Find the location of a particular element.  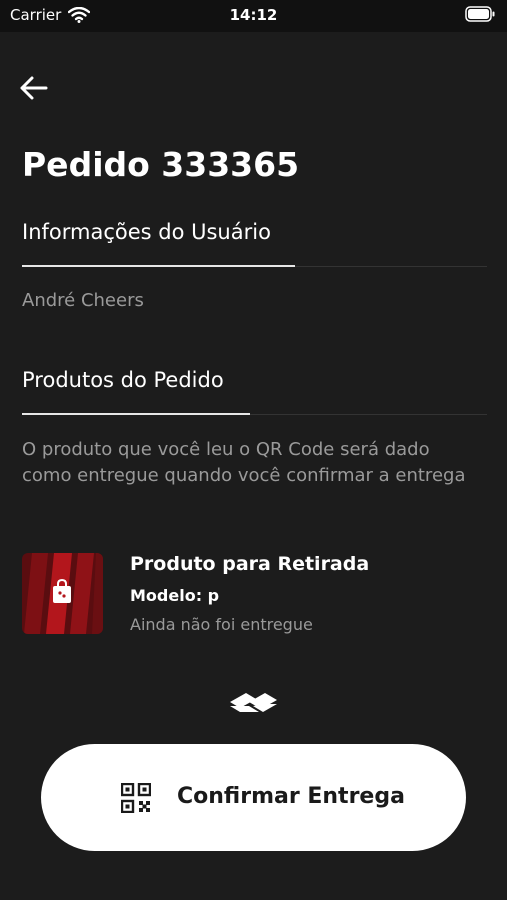

product-status: Ainda não foi entregue is located at coordinates (221, 624).